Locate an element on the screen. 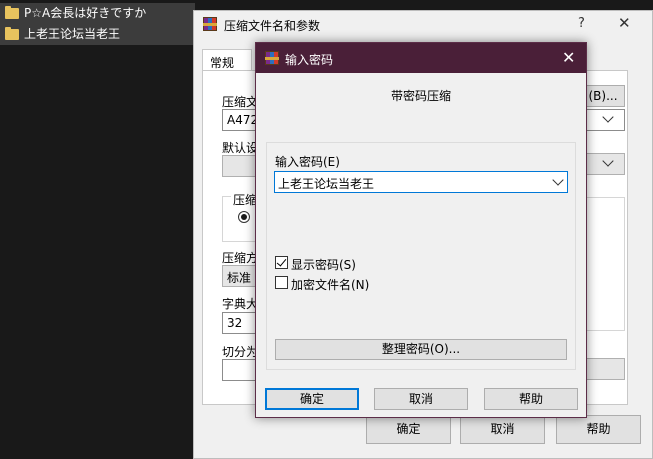 The height and width of the screenshot is (459, 653). file-row: P☆A会長は好きですか is located at coordinates (97, 13).